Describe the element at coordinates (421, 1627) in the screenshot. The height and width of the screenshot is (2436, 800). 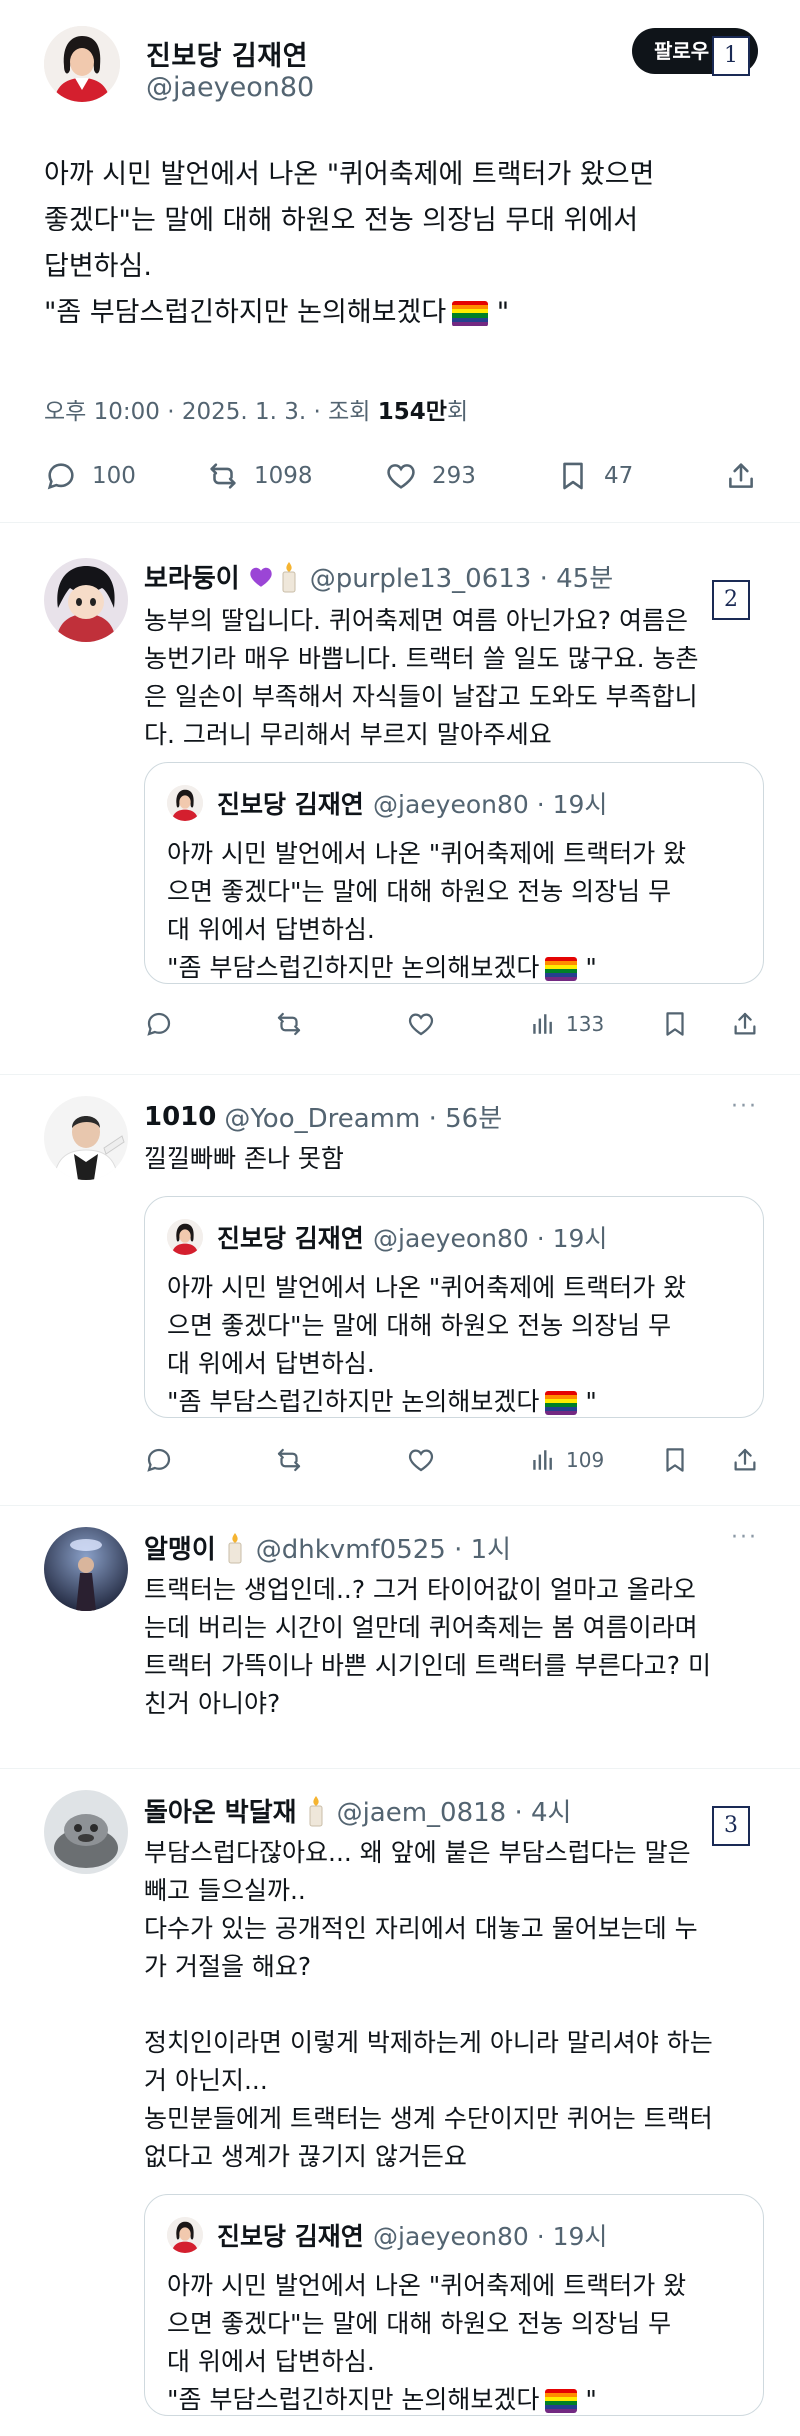
I see `reply-text-line: 는데 버리는 시간이 얼만데 퀴어축제는 봄 여름이라며` at that location.